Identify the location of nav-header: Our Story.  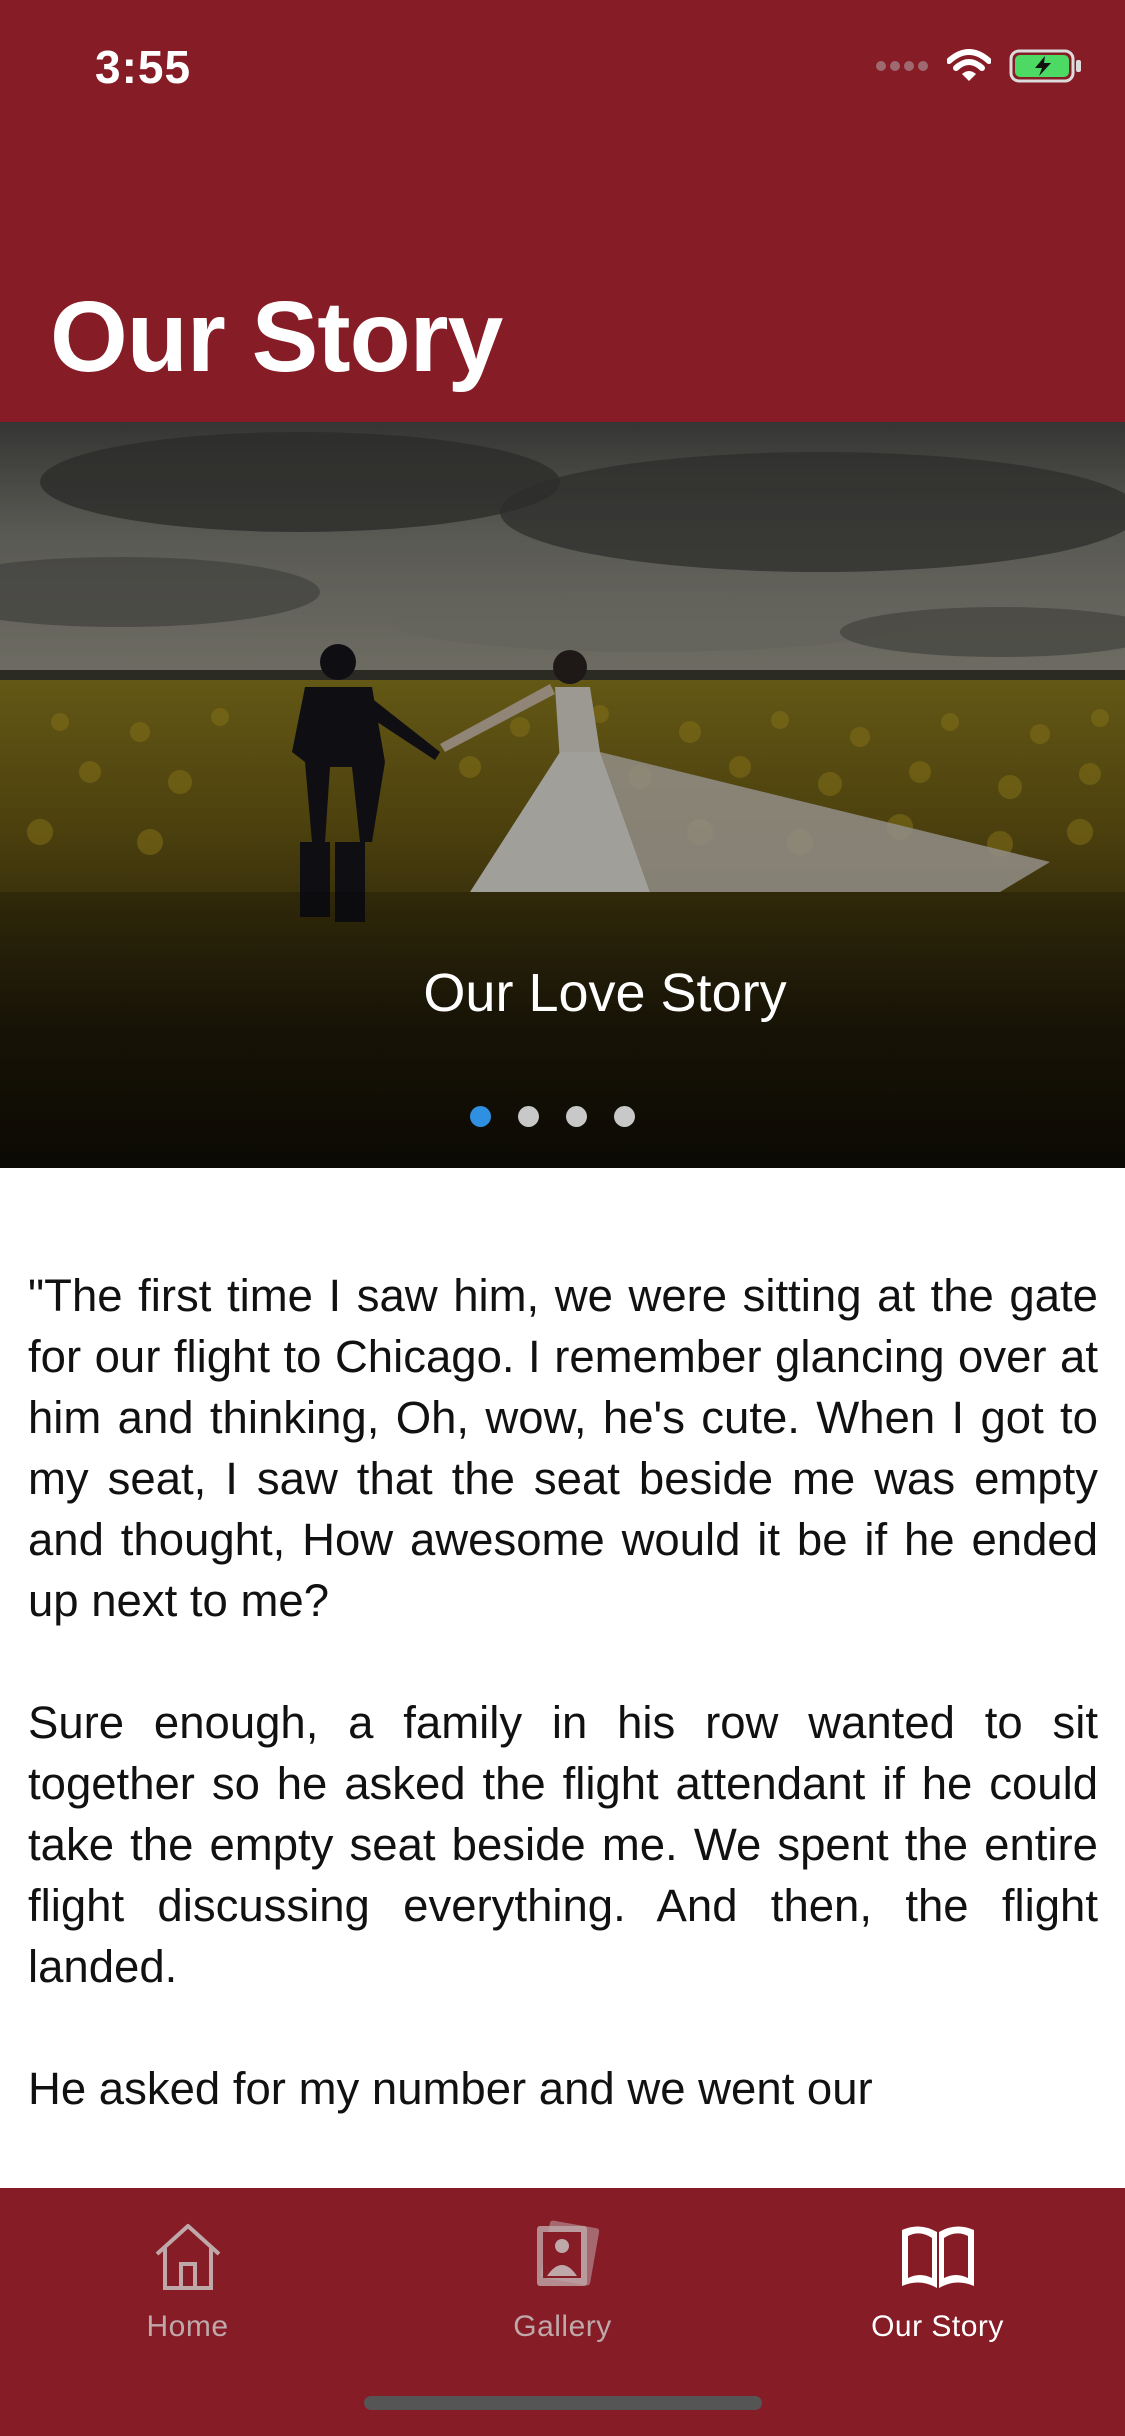
(562, 281).